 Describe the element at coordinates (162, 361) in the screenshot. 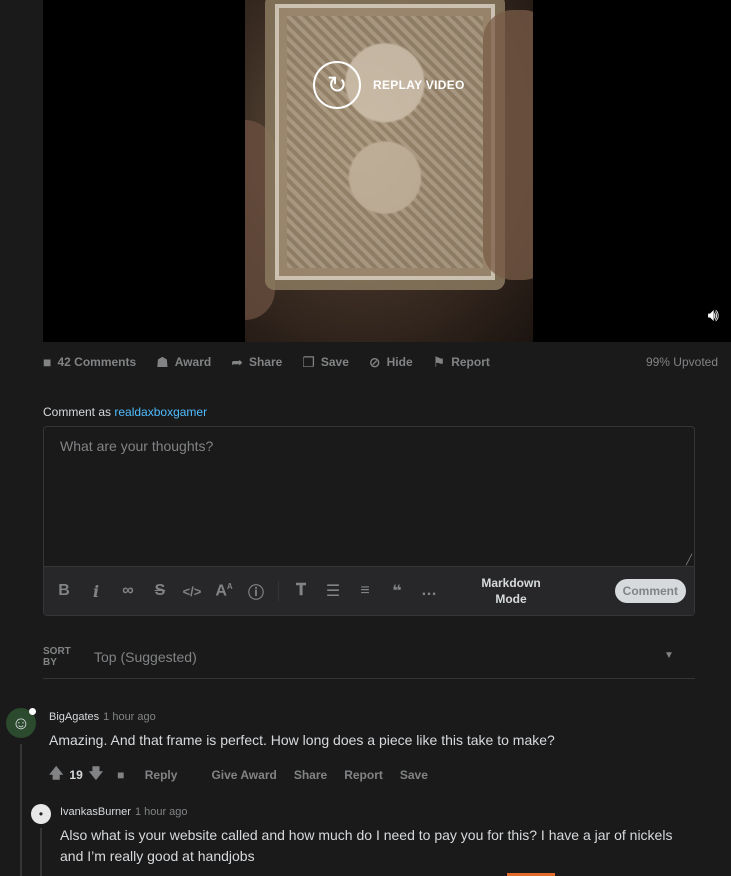

I see `gift-icon: ☗` at that location.